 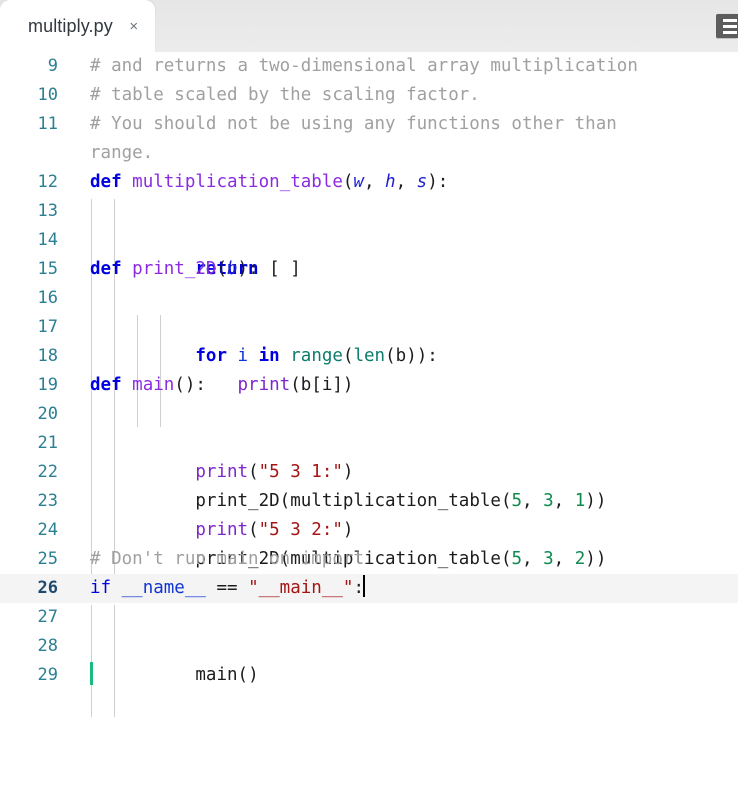 I want to click on line-number: 16, so click(x=47, y=298).